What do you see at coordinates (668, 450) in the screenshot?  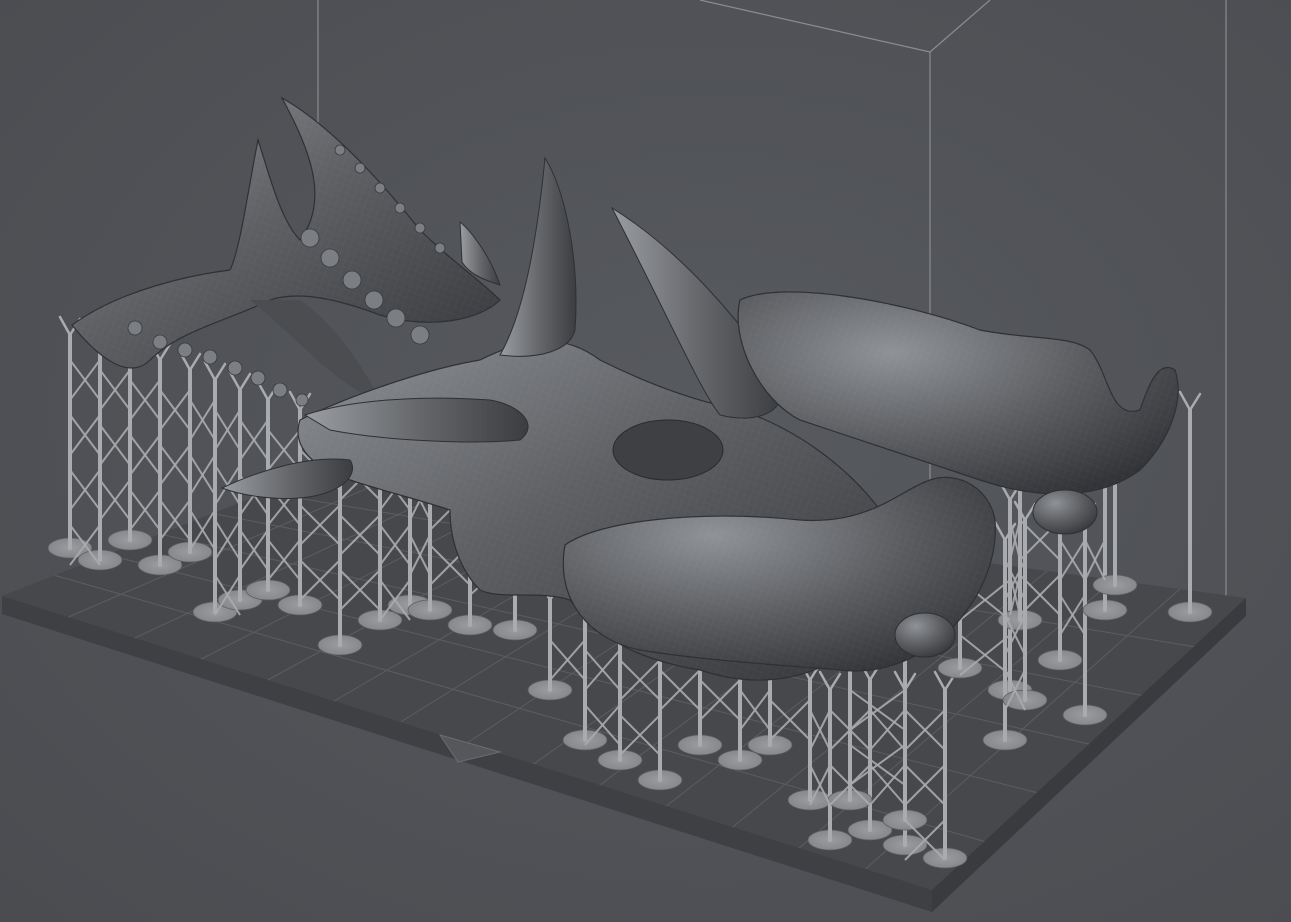 I see `eye-socket` at bounding box center [668, 450].